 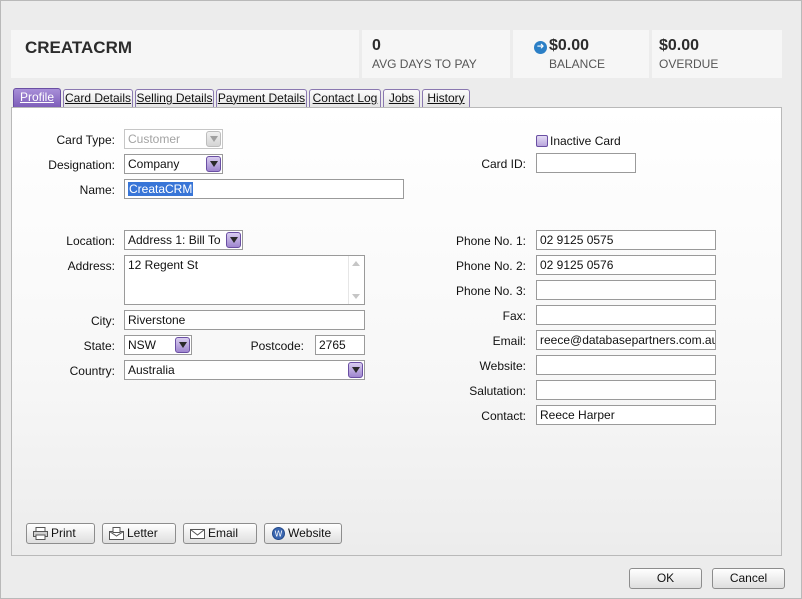 What do you see at coordinates (81, 165) in the screenshot?
I see `designation-label: Designation:` at bounding box center [81, 165].